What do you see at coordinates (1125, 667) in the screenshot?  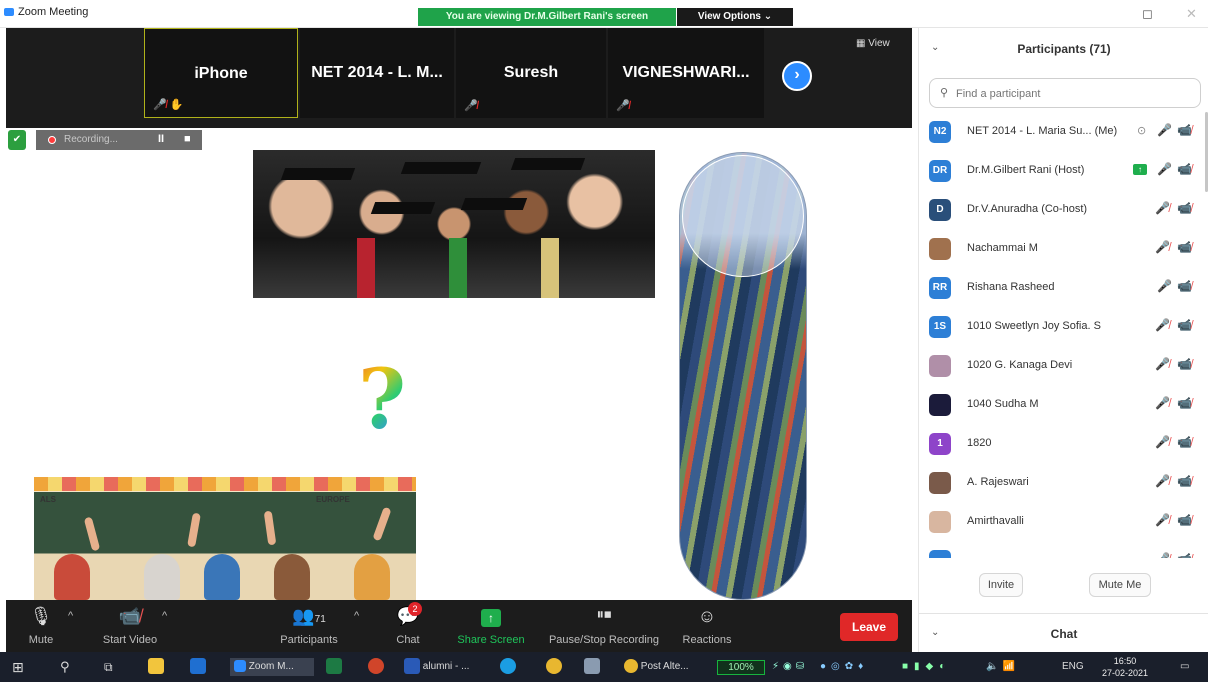 I see `taskbar-clock: 16:50 27-02-2021` at bounding box center [1125, 667].